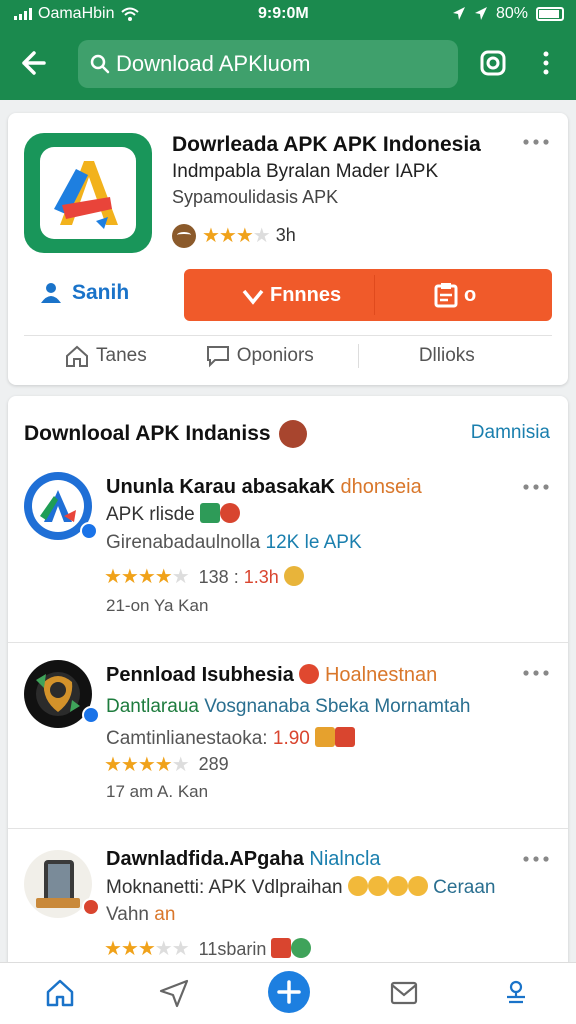 Image resolution: width=576 pixels, height=1024 pixels. What do you see at coordinates (101, 292) in the screenshot?
I see `save-label: Sanih` at bounding box center [101, 292].